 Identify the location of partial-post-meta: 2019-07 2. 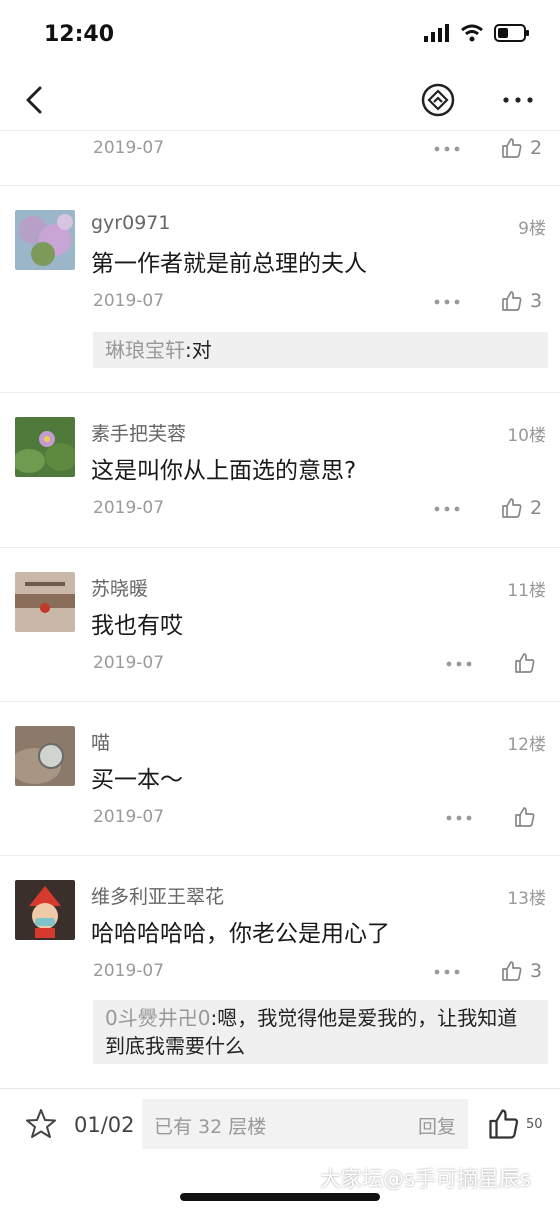
(280, 158).